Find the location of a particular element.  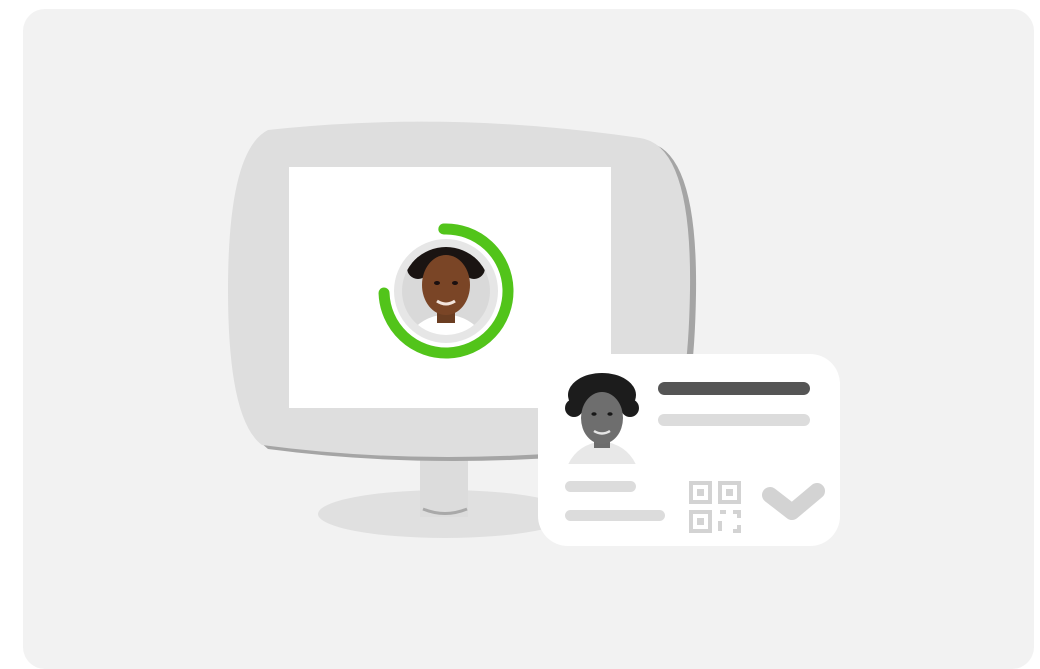

monitor-stand-neck is located at coordinates (444, 486).